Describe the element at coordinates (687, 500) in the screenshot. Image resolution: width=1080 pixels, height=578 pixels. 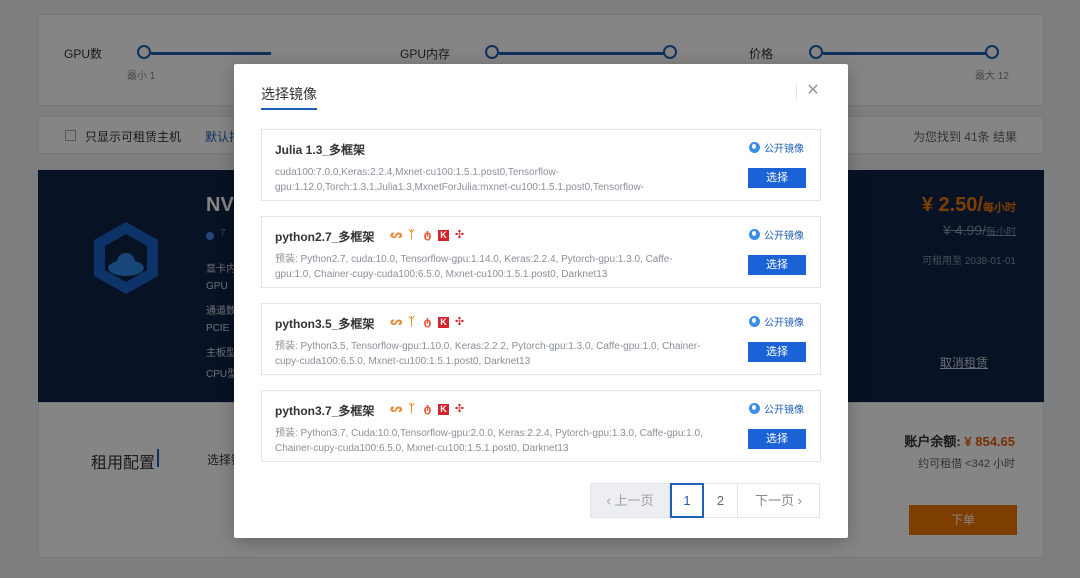
I see `page-1-button: 1` at that location.